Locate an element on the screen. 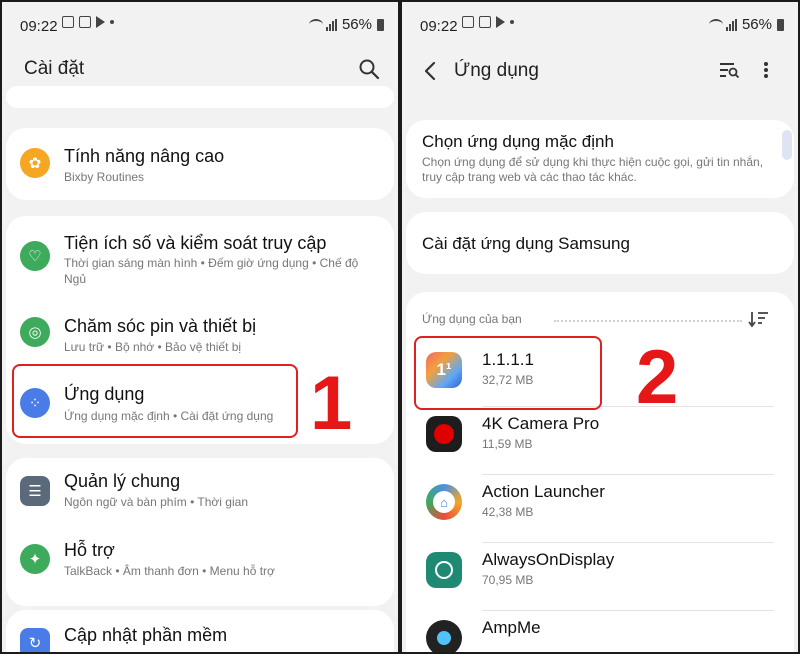 The width and height of the screenshot is (800, 654). gear-plus-icon: ✿ is located at coordinates (35, 163).